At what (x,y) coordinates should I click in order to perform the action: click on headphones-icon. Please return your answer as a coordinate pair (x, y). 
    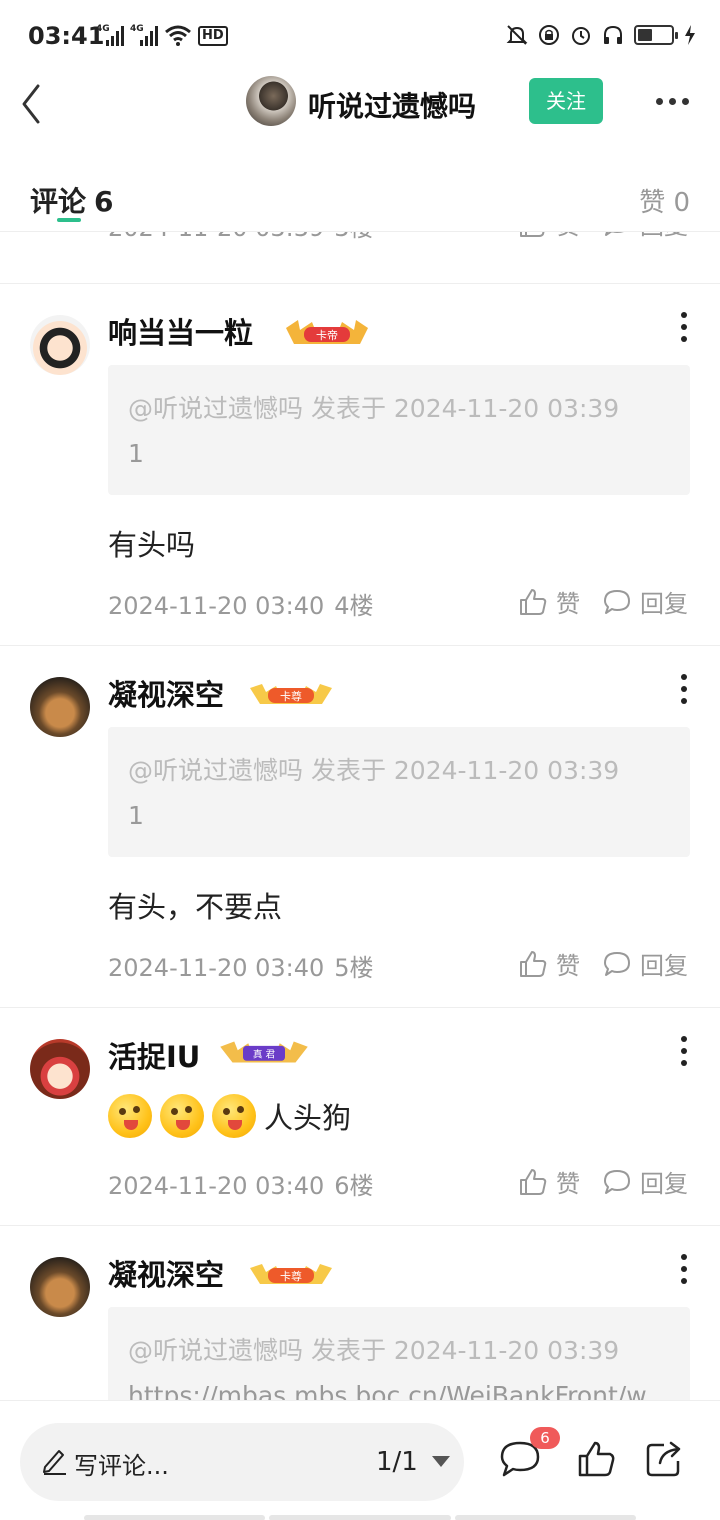
    Looking at the image, I should click on (613, 34).